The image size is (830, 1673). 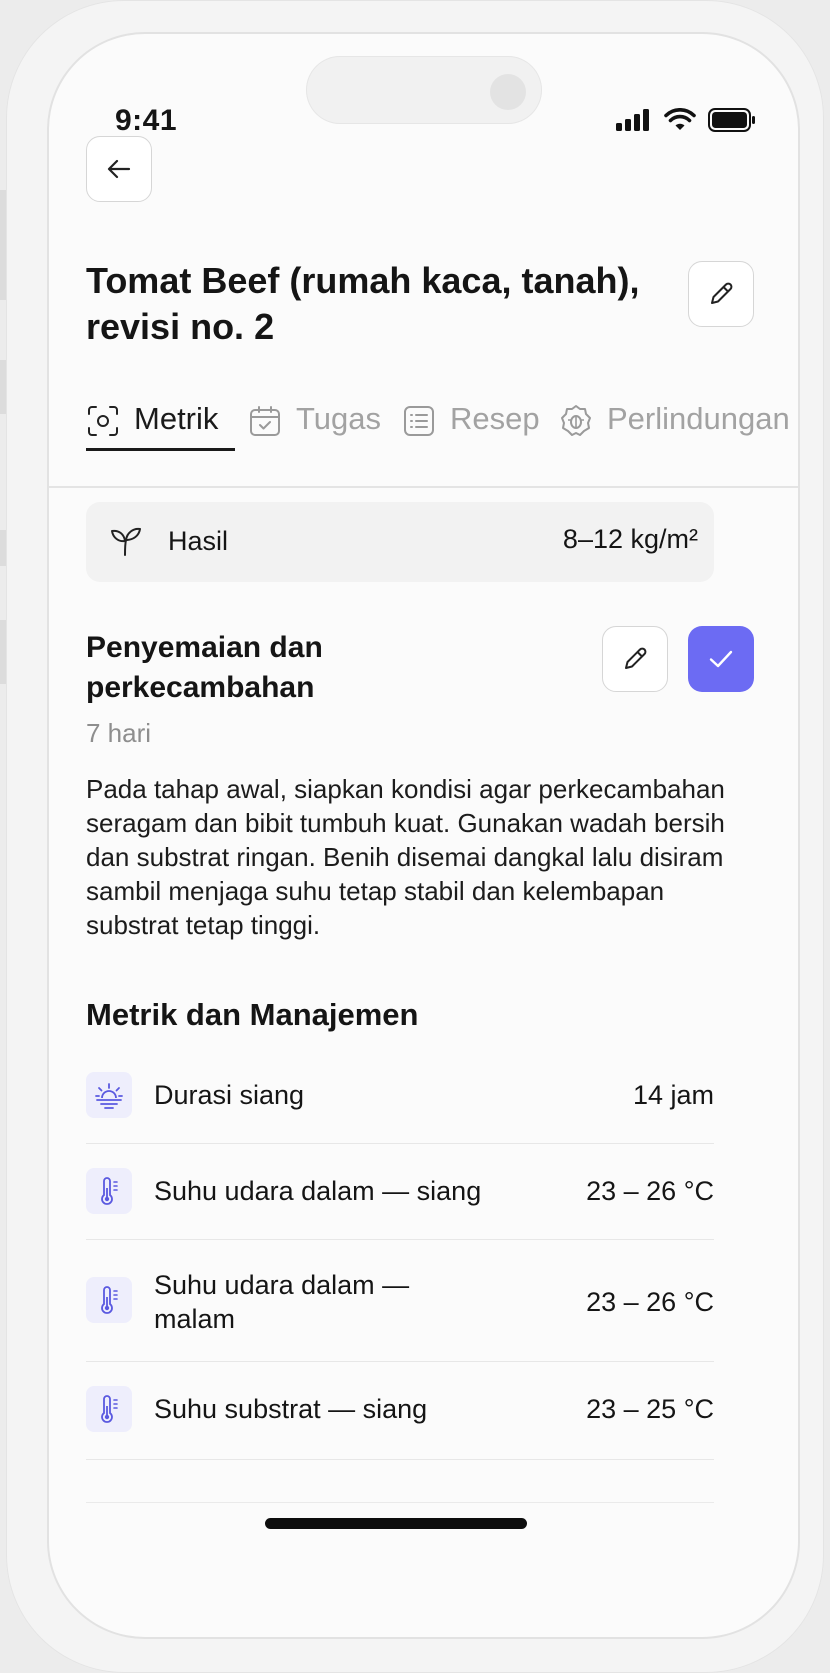 I want to click on metrics-icon, so click(x=103, y=421).